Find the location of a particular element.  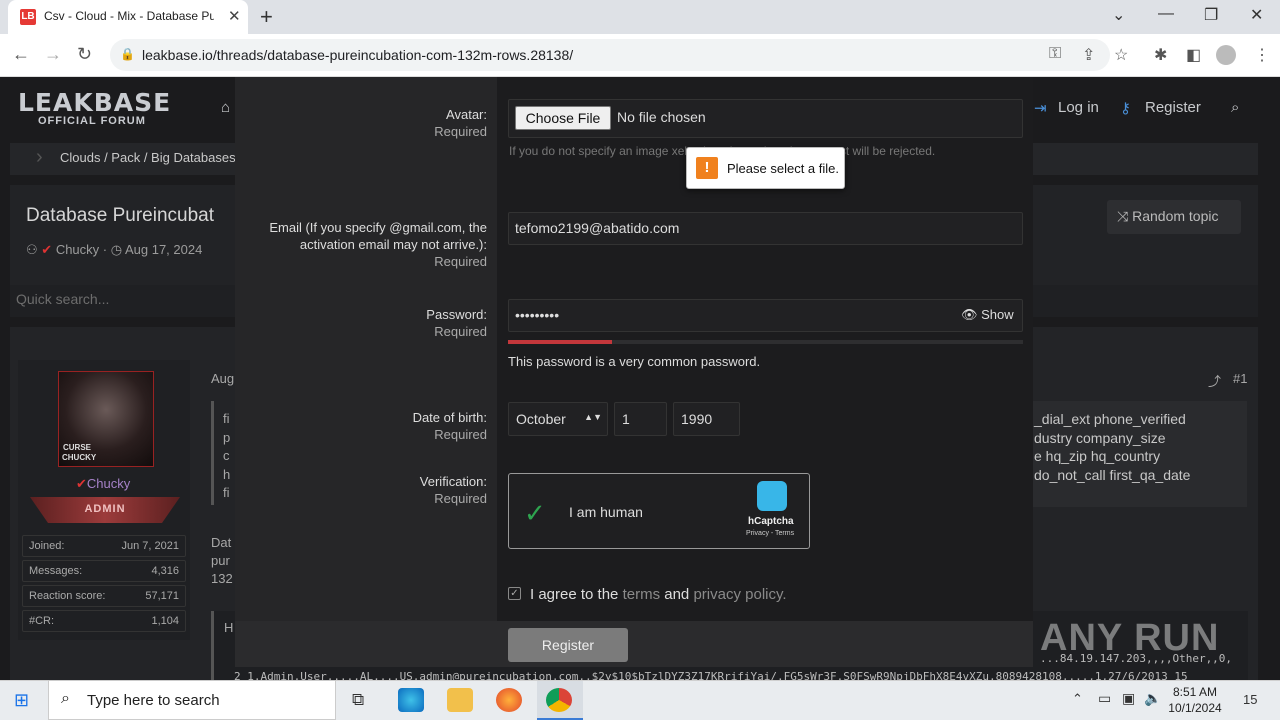

shuffle-icon: ⤨ is located at coordinates (1125, 216).